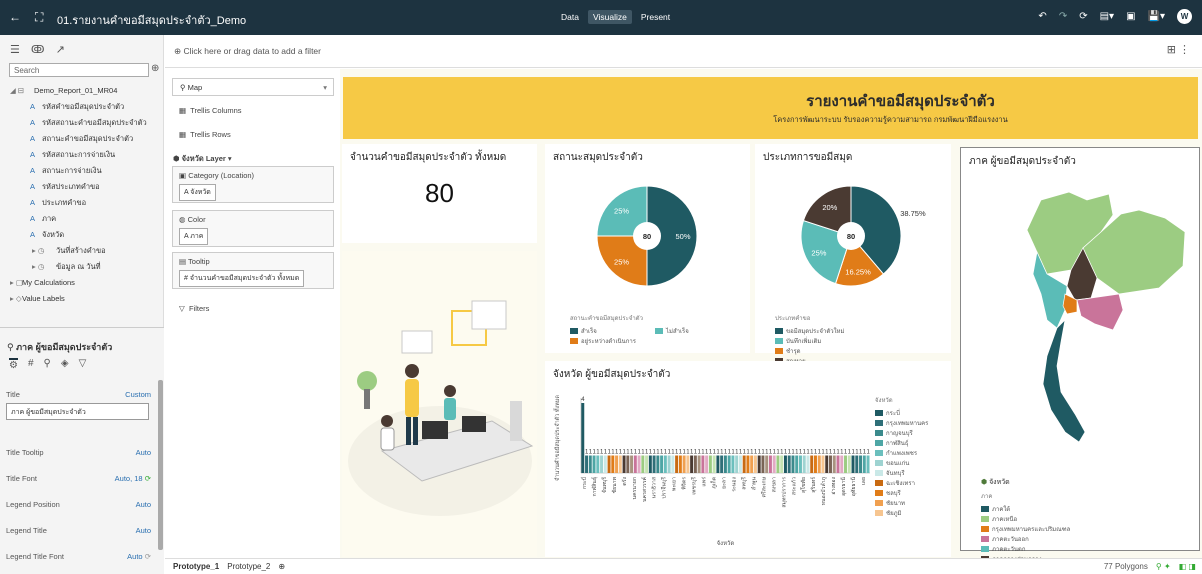  I want to click on tab-data: Data, so click(570, 17).